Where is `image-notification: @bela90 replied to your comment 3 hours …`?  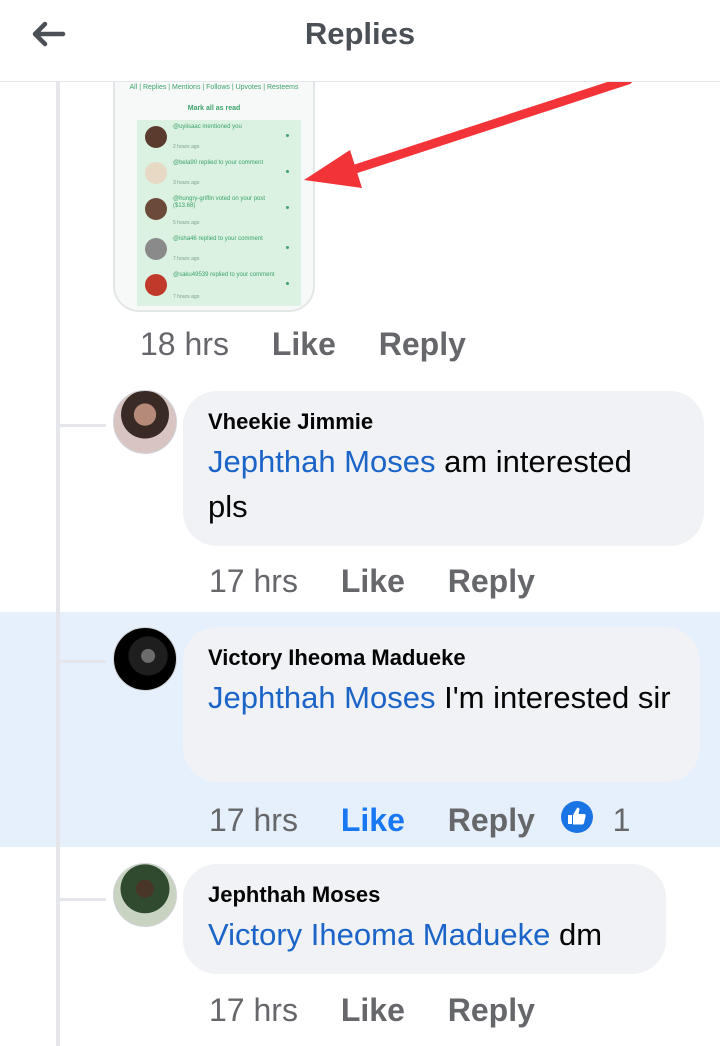
image-notification: @bela90 replied to your comment 3 hours … is located at coordinates (219, 174).